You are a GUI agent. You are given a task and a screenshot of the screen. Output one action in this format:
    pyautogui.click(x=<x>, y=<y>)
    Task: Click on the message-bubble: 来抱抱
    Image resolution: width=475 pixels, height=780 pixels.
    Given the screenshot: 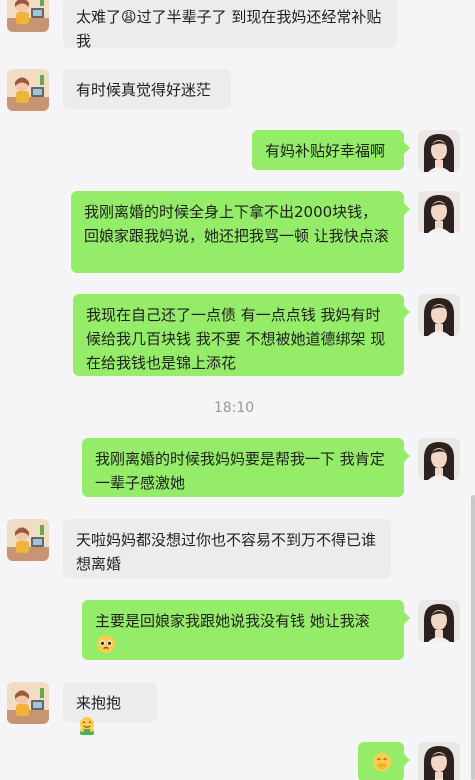 What is the action you would take?
    pyautogui.click(x=110, y=708)
    